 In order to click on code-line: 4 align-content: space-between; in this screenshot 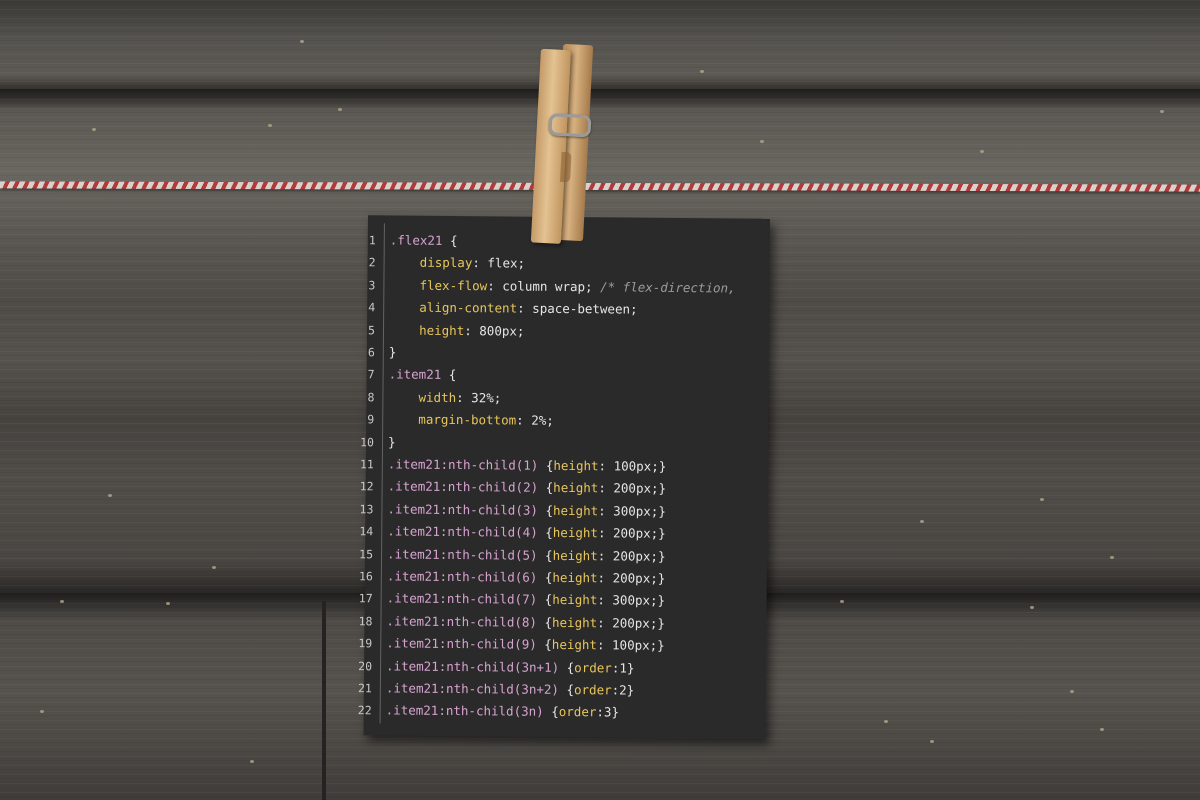, I will do `click(499, 308)`.